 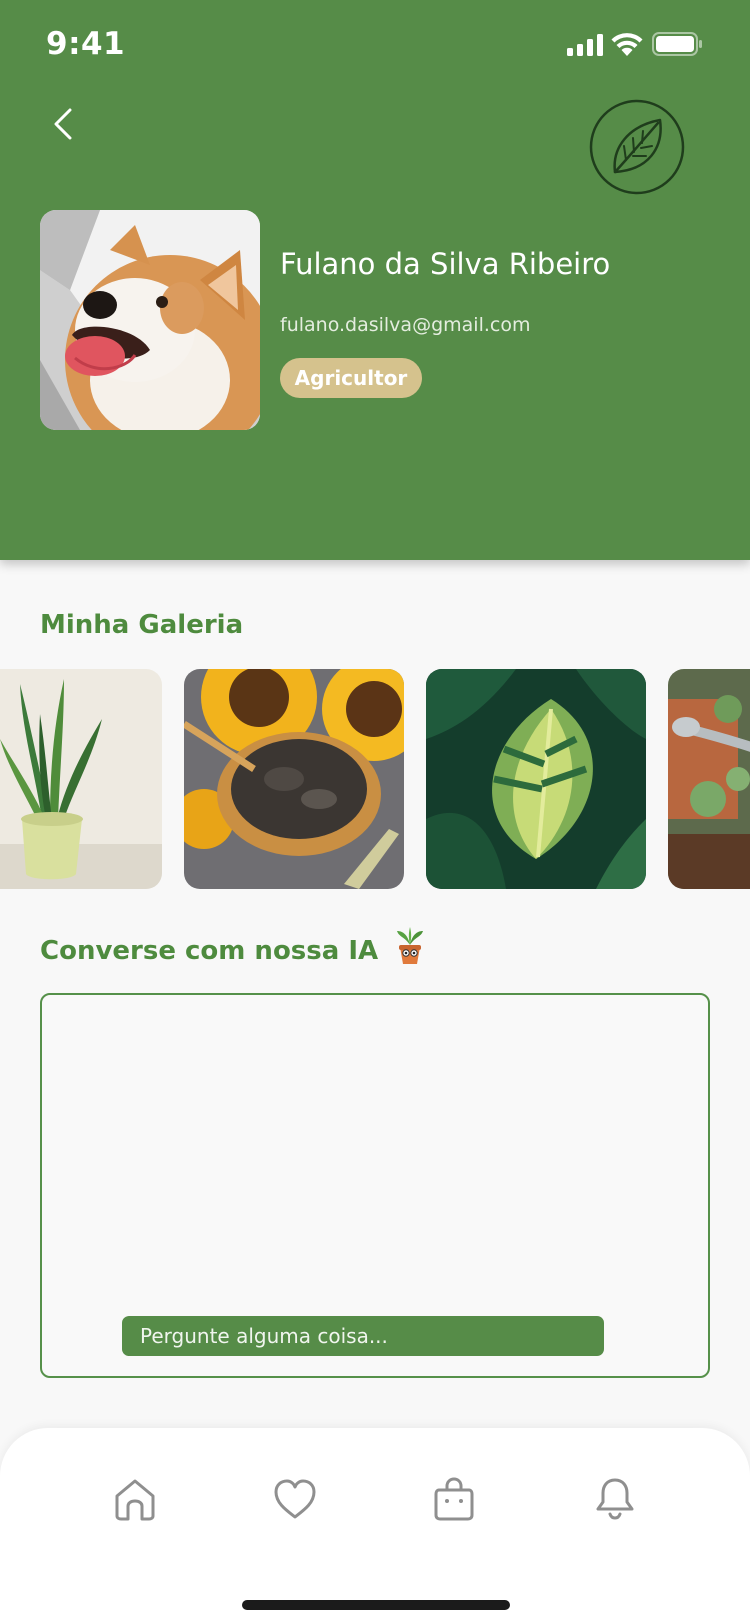 I want to click on role-badge: Agricultor, so click(x=351, y=378).